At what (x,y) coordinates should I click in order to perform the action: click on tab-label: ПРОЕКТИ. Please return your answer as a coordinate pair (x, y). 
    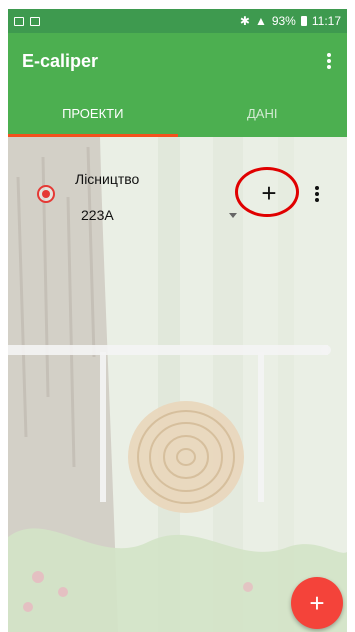
    Looking at the image, I should click on (93, 113).